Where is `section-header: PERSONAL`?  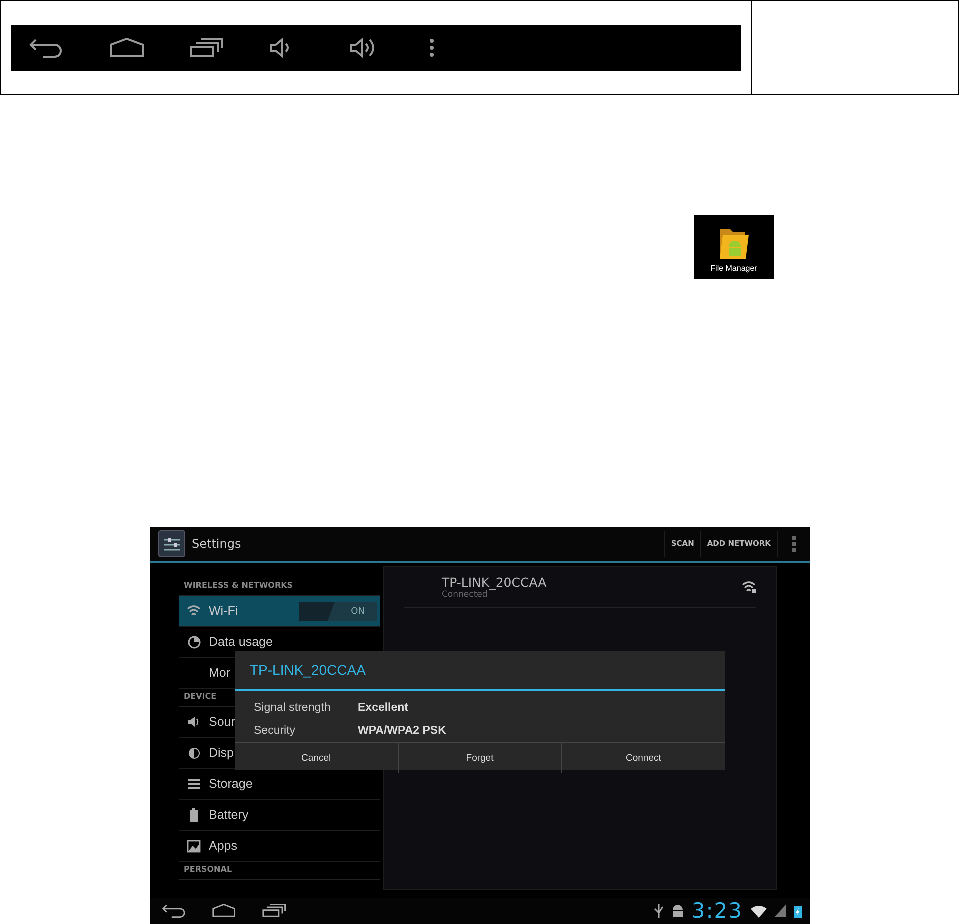
section-header: PERSONAL is located at coordinates (279, 871).